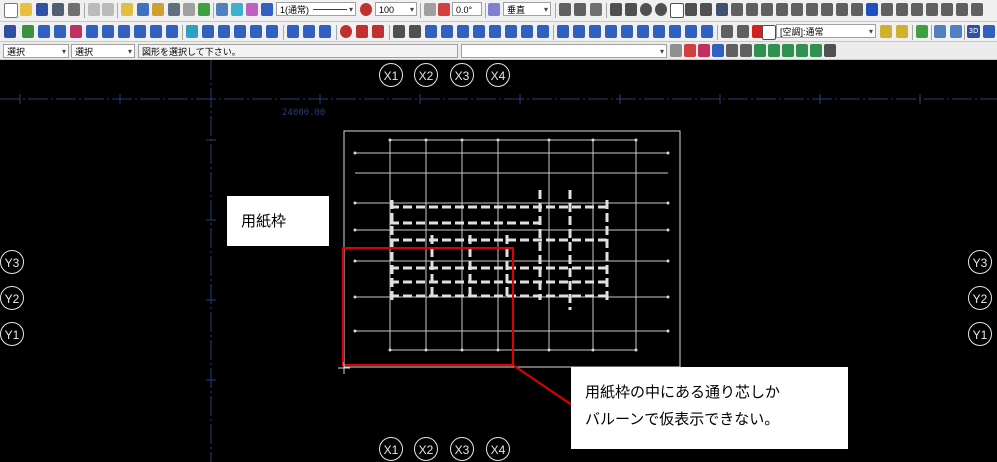 Image resolution: width=997 pixels, height=462 pixels. Describe the element at coordinates (973, 31) in the screenshot. I see `3d-view-button: 3D` at that location.